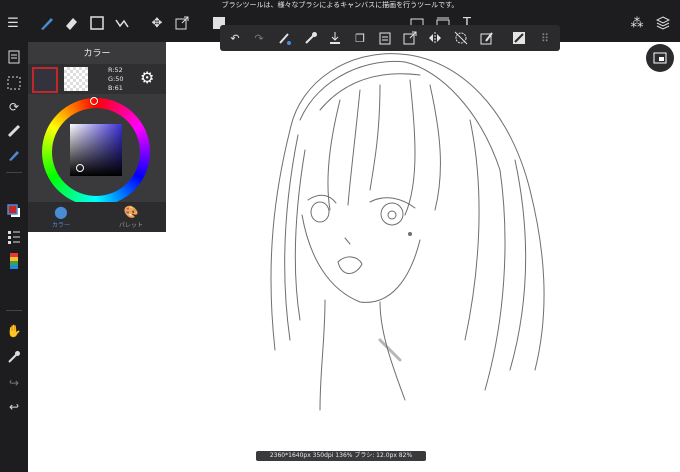 This screenshot has height=472, width=680. Describe the element at coordinates (637, 23) in the screenshot. I see `materials-icon: ⁂` at that location.